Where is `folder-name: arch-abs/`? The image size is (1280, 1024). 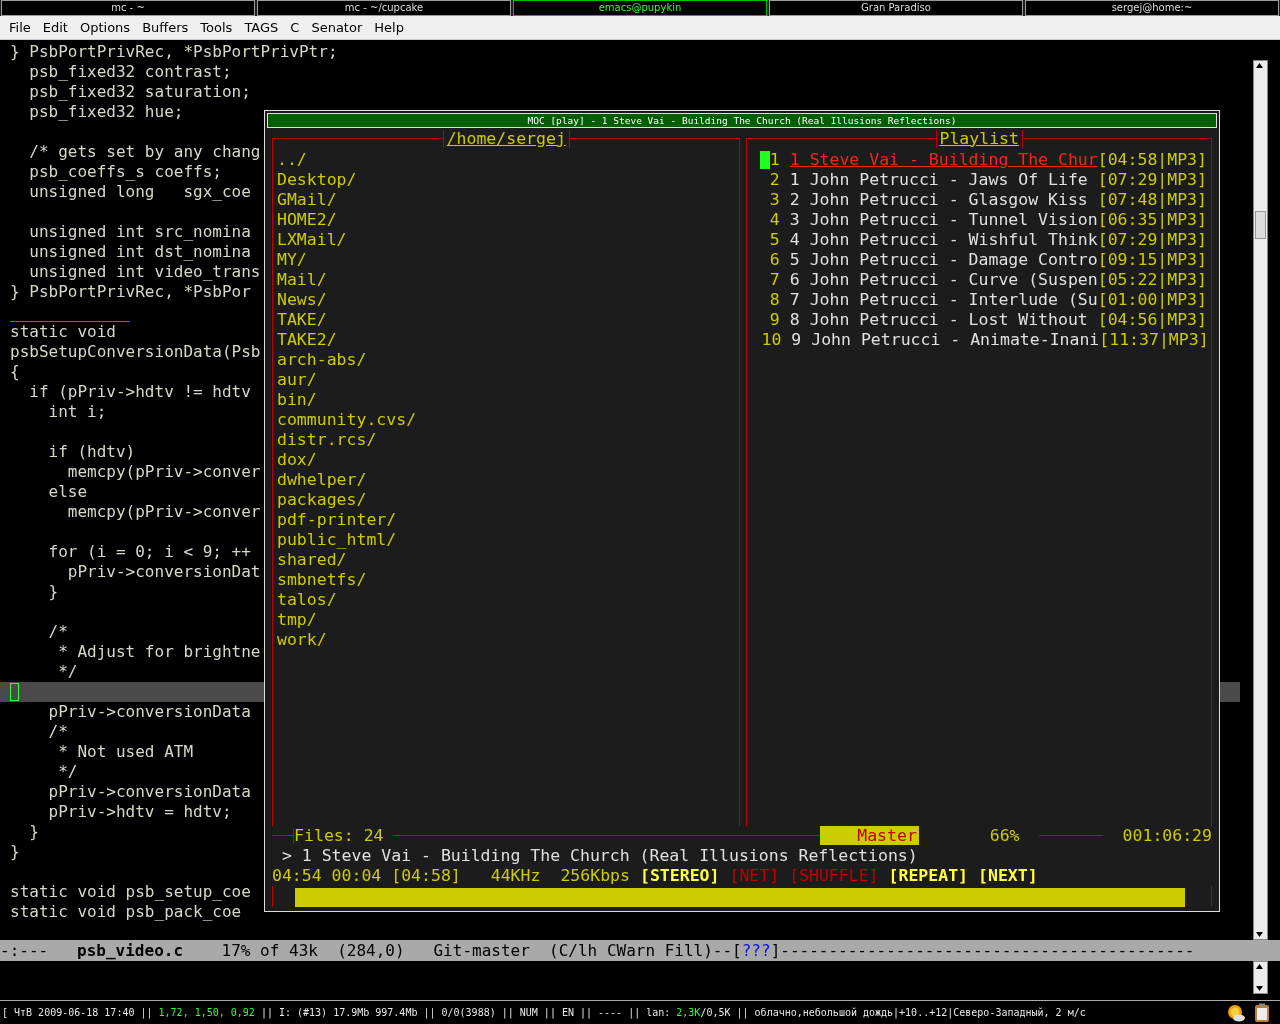
folder-name: arch-abs/ is located at coordinates (322, 359).